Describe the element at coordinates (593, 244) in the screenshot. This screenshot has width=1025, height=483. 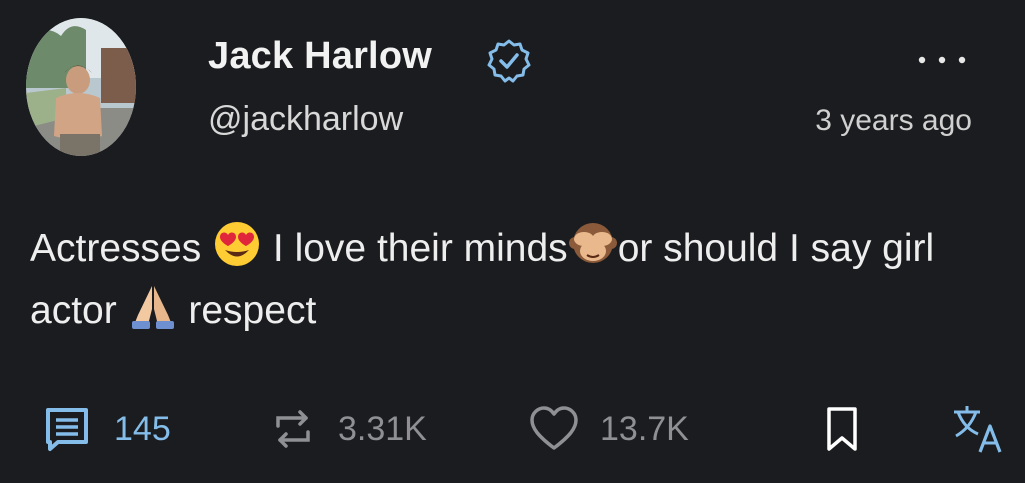
I see `see-no-evil-monkey-emoji` at that location.